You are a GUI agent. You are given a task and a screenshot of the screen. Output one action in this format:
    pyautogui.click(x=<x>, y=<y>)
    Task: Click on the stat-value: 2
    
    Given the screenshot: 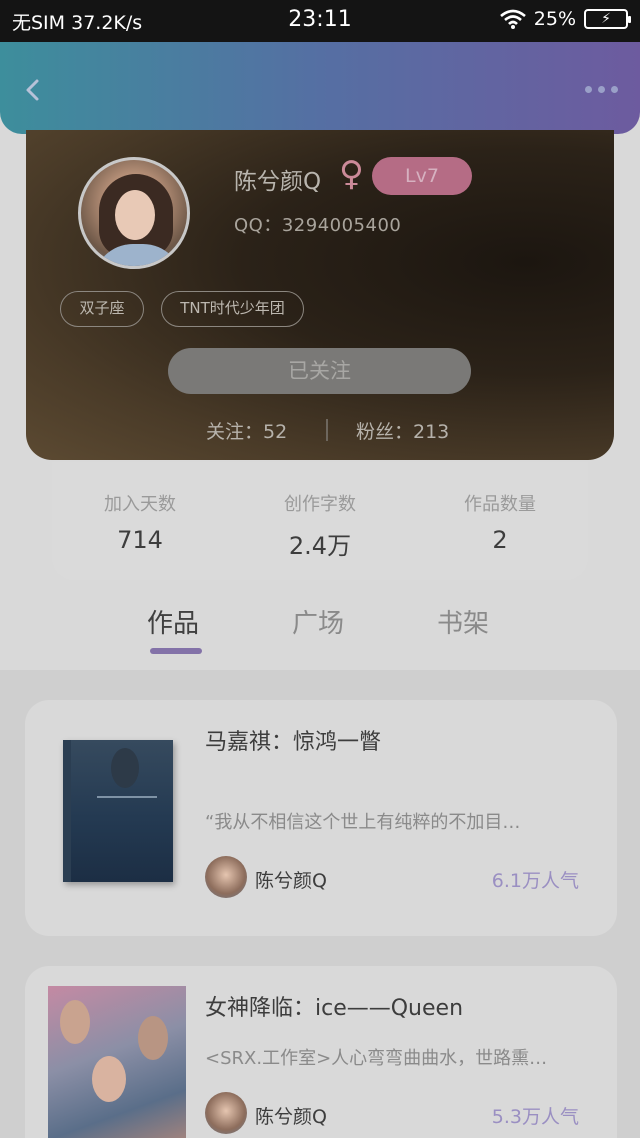 What is the action you would take?
    pyautogui.click(x=500, y=540)
    